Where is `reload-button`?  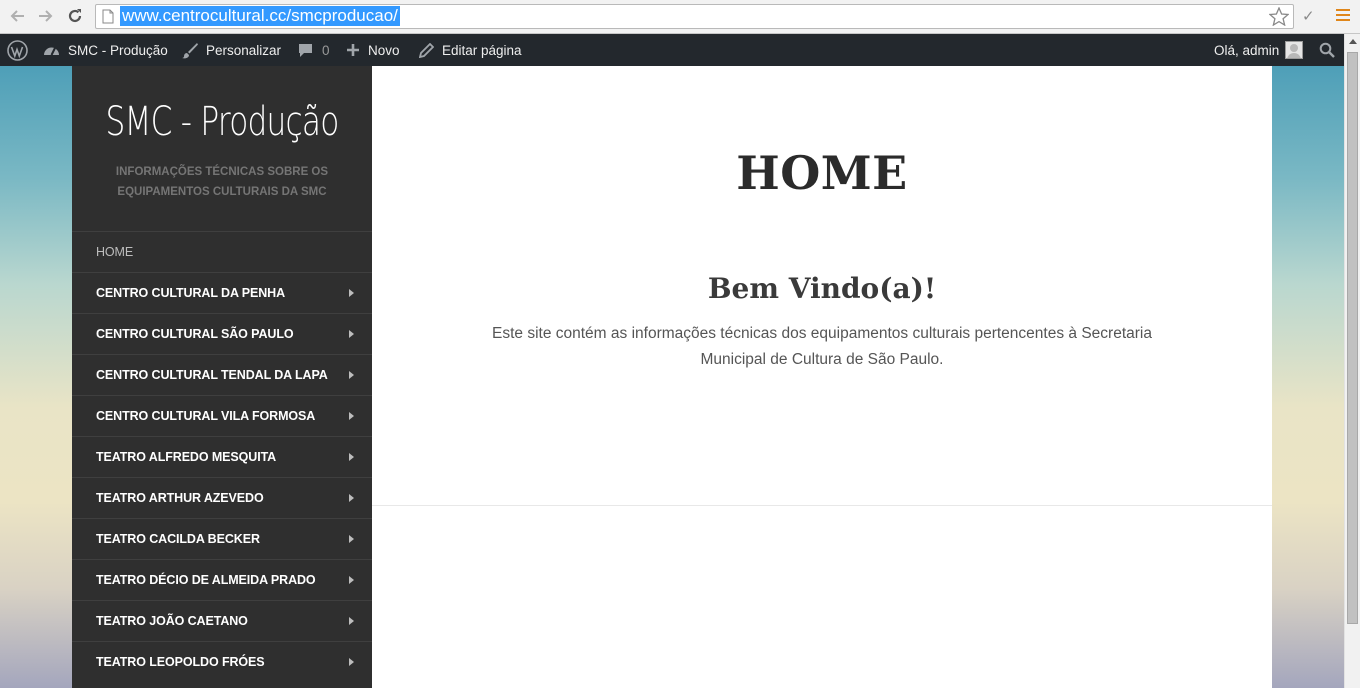
reload-button is located at coordinates (75, 16).